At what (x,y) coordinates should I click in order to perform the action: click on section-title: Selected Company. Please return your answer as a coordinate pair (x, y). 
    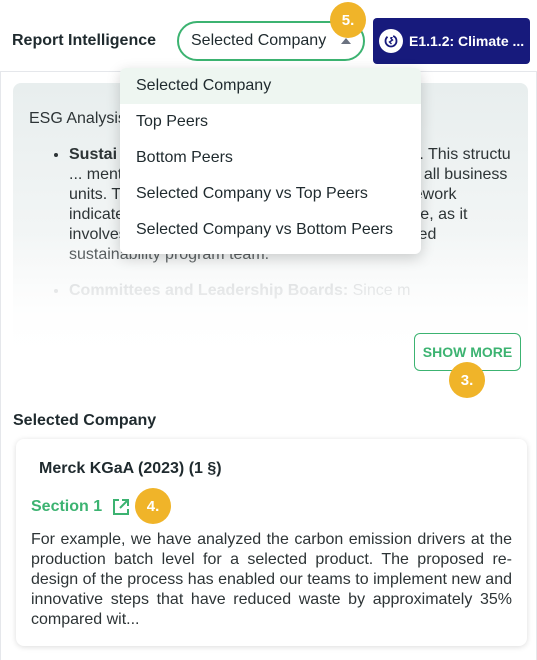
    Looking at the image, I should click on (85, 420).